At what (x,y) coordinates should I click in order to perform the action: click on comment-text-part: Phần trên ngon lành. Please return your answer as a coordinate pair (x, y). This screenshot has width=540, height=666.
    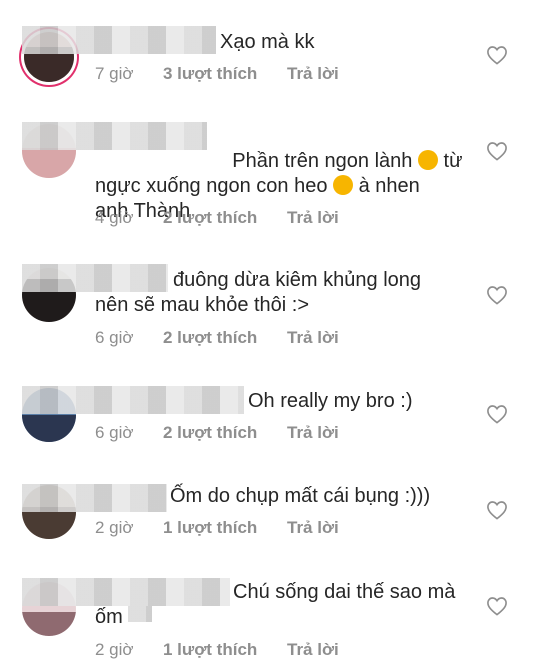
    Looking at the image, I should click on (322, 161).